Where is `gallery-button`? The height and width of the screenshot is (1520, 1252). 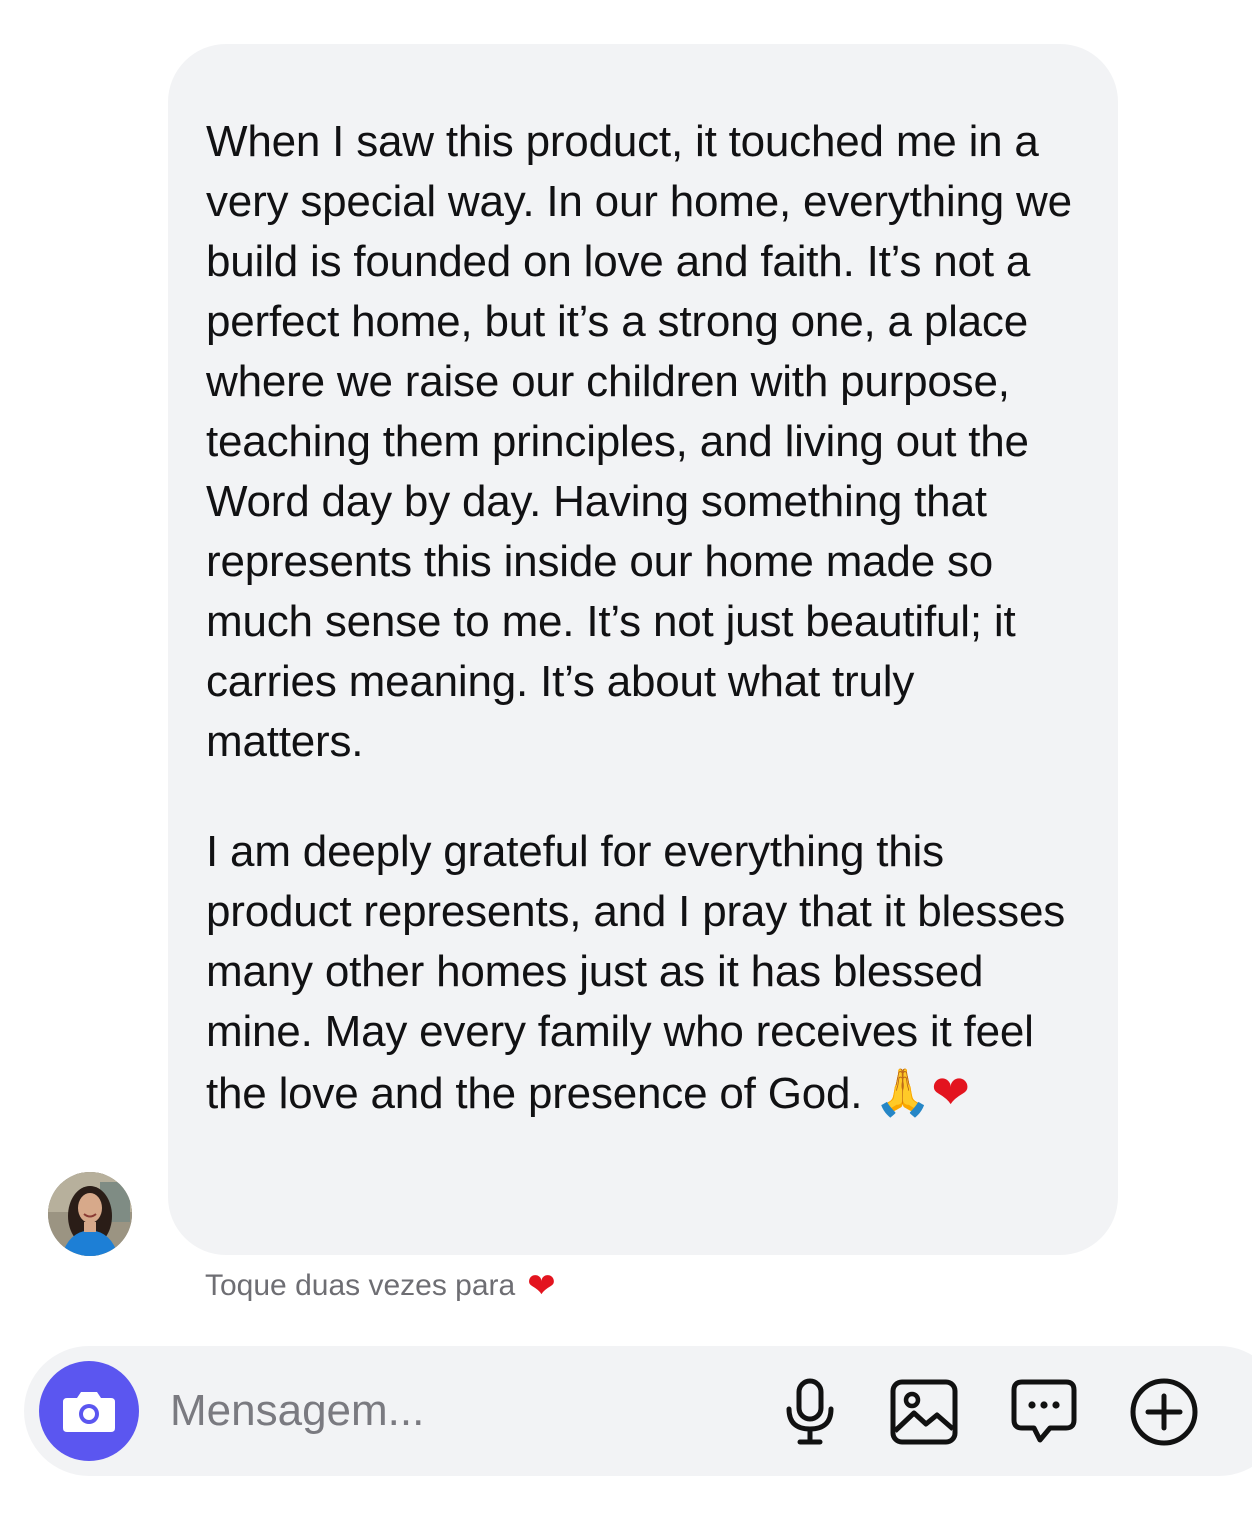 gallery-button is located at coordinates (924, 1412).